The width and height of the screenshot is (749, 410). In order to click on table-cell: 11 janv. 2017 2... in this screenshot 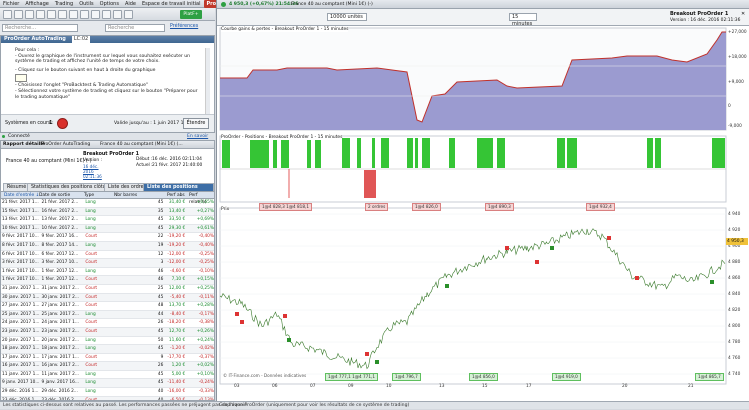, I will do `click(62, 375)`.